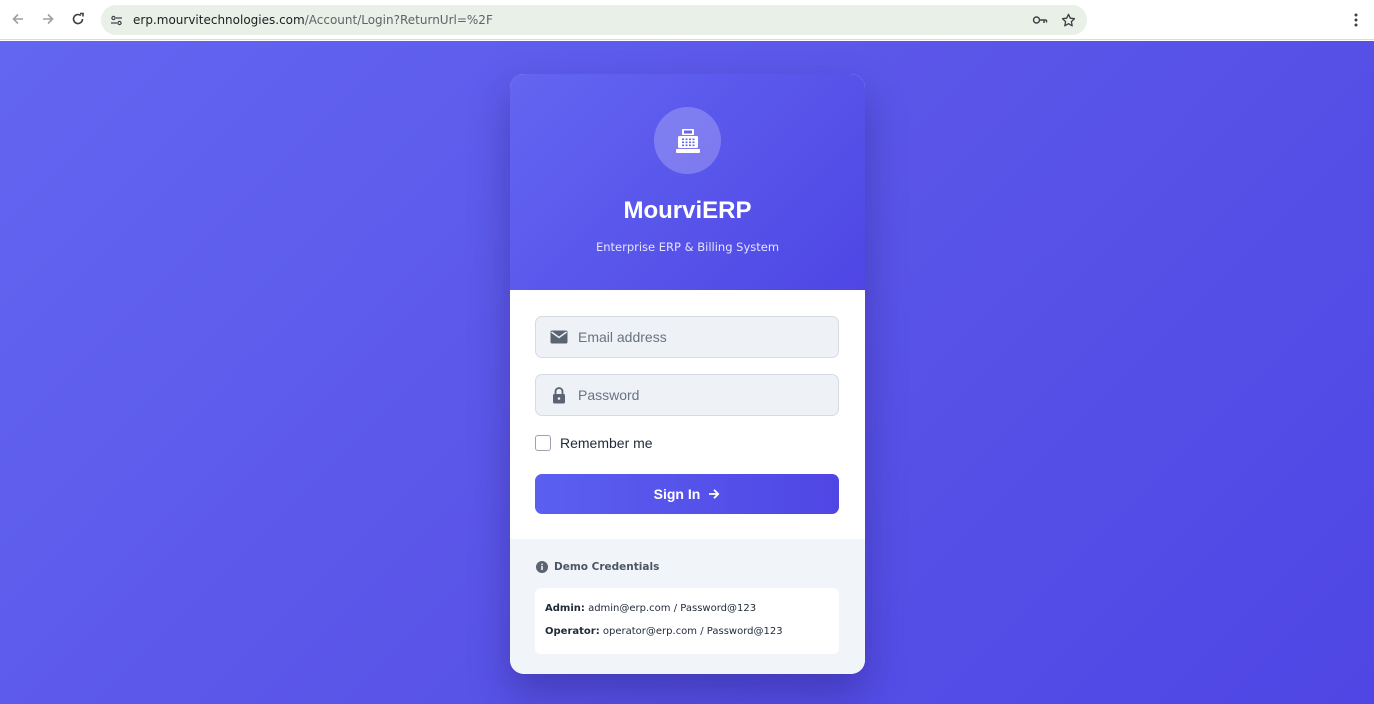 Image resolution: width=1374 pixels, height=704 pixels. I want to click on back-arrow-icon, so click(17, 19).